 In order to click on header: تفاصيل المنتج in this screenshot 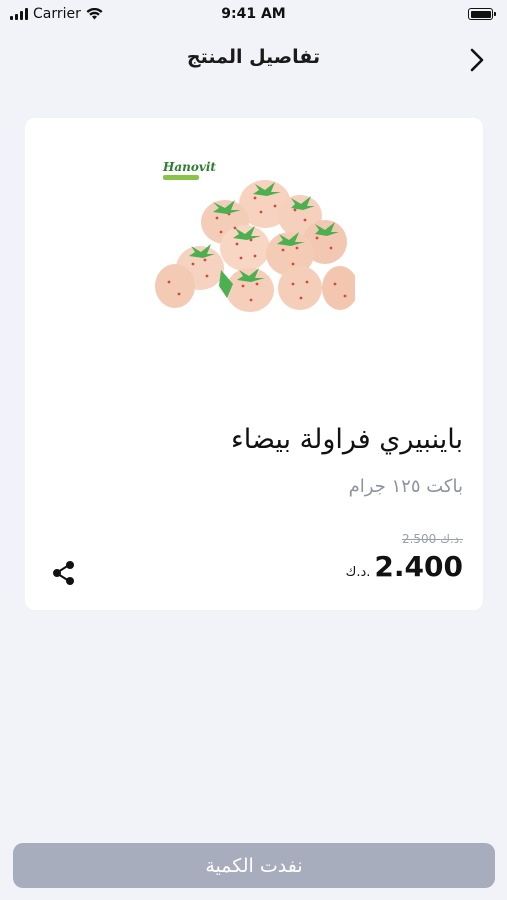, I will do `click(253, 60)`.